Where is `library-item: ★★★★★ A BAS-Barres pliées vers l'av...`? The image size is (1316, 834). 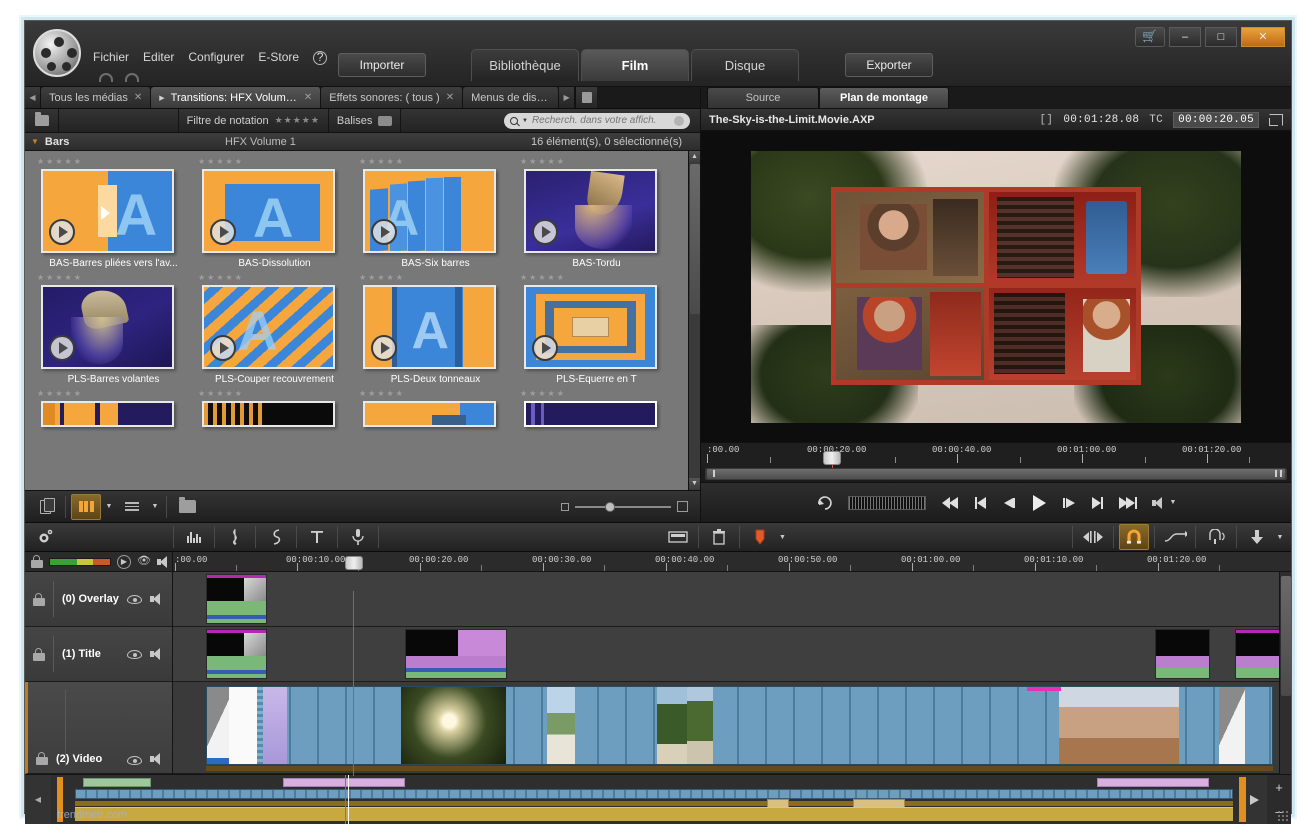
library-item: ★★★★★ A BAS-Barres pliées vers l'av... is located at coordinates (113, 213).